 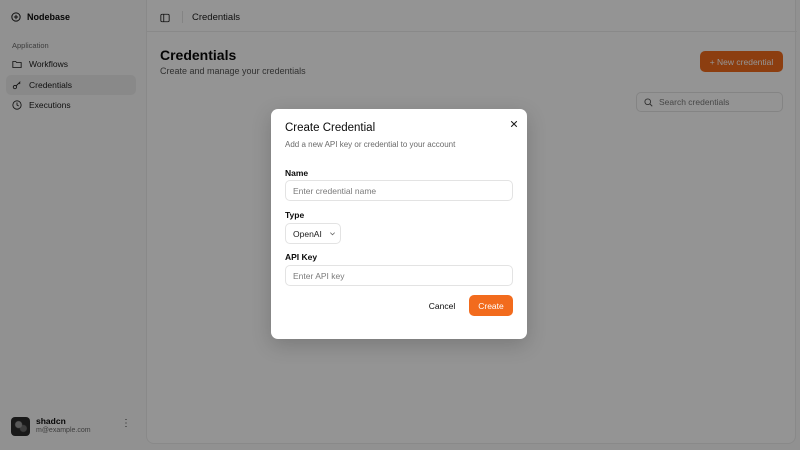 I want to click on api-key-input, so click(x=399, y=275).